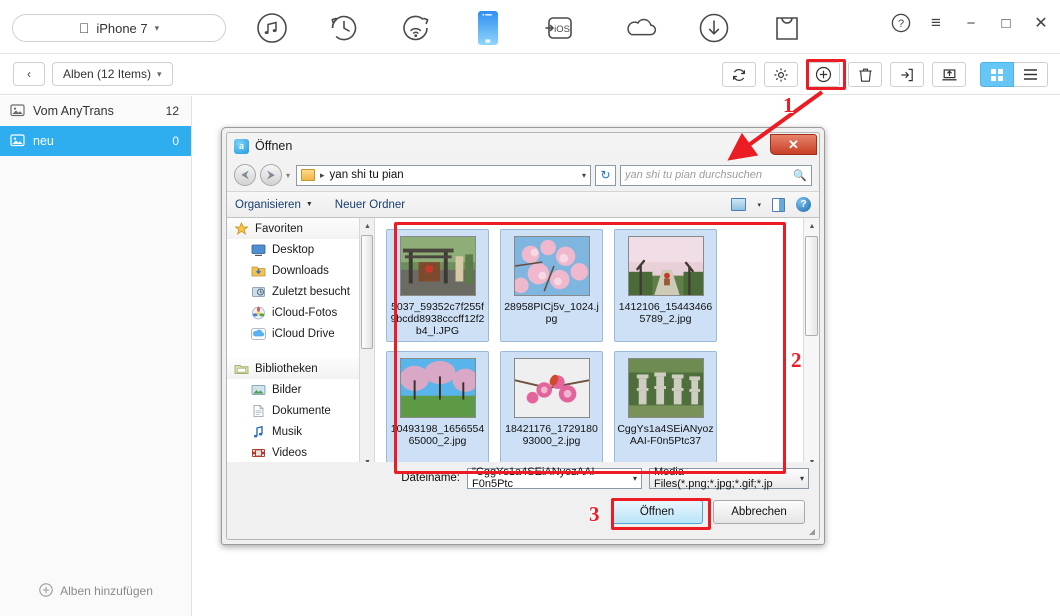 The image size is (1060, 616). What do you see at coordinates (605, 175) in the screenshot?
I see `address-refresh-button: ↻` at bounding box center [605, 175].